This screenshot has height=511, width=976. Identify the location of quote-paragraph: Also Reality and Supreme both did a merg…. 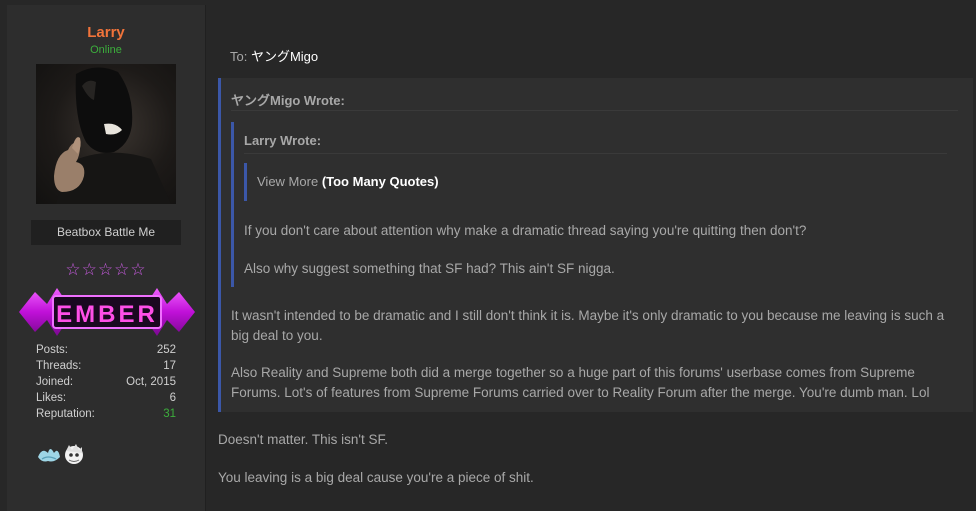
(580, 382).